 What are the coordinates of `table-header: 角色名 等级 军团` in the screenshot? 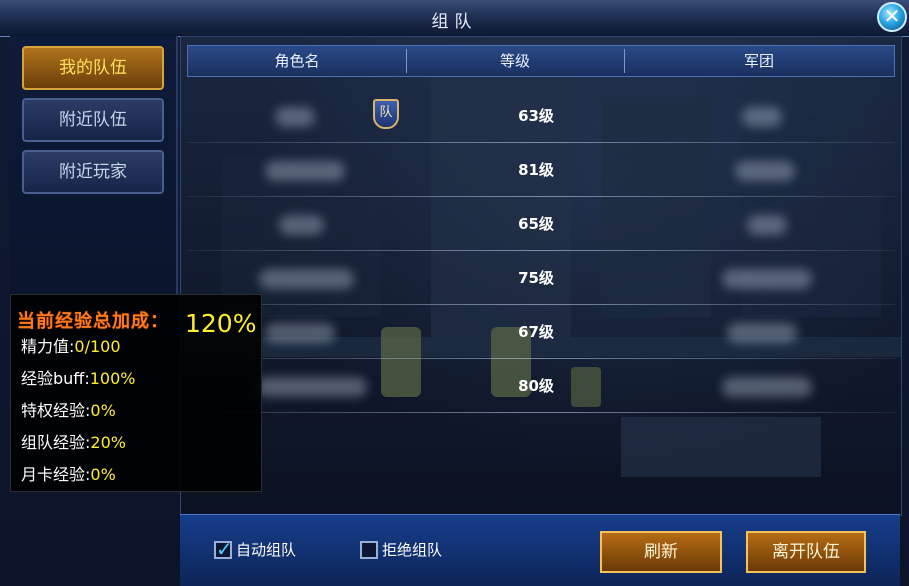 It's located at (541, 61).